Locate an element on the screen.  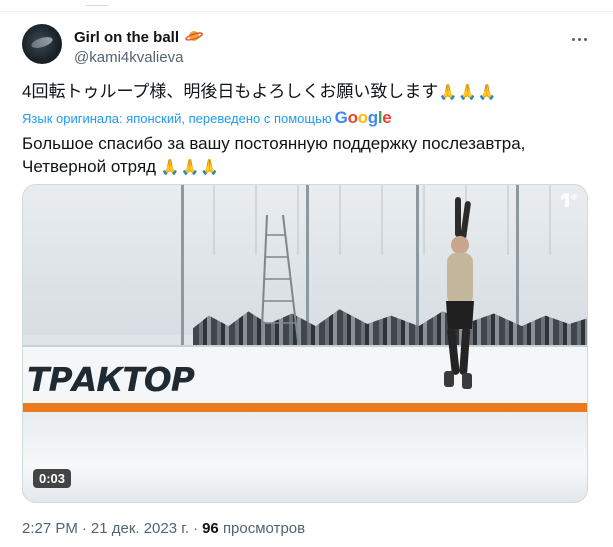
views-label: просмотров is located at coordinates (264, 528).